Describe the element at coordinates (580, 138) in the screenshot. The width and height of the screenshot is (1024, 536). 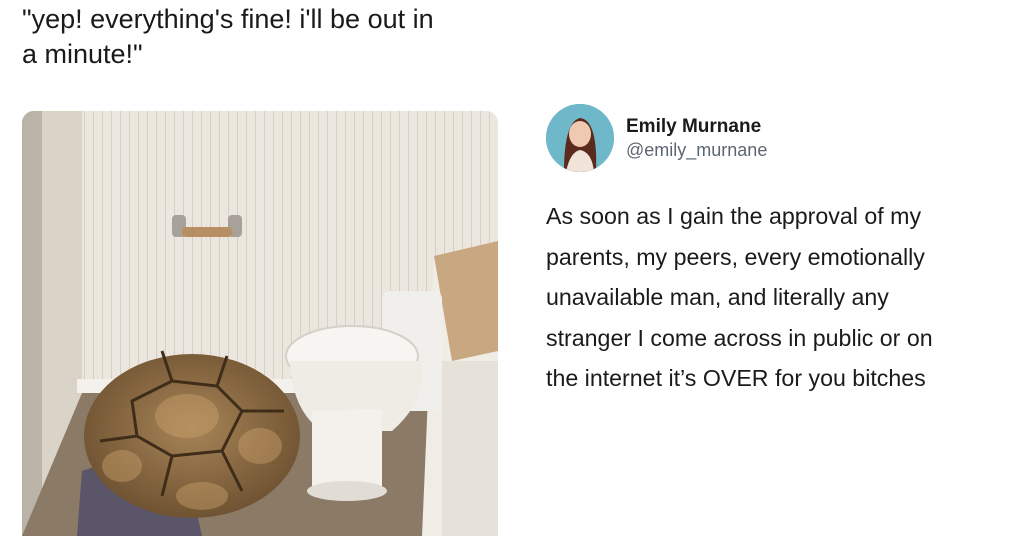
I see `avatar` at that location.